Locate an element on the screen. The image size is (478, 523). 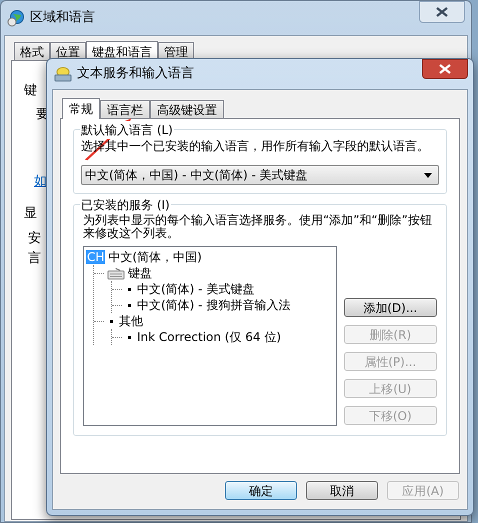
tree-item: 键盘 is located at coordinates (140, 273).